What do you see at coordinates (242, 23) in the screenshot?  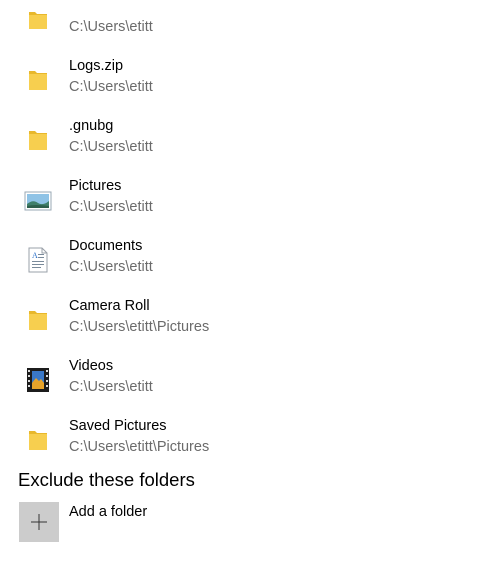 I see `folder-row: C:\Users\etitt` at bounding box center [242, 23].